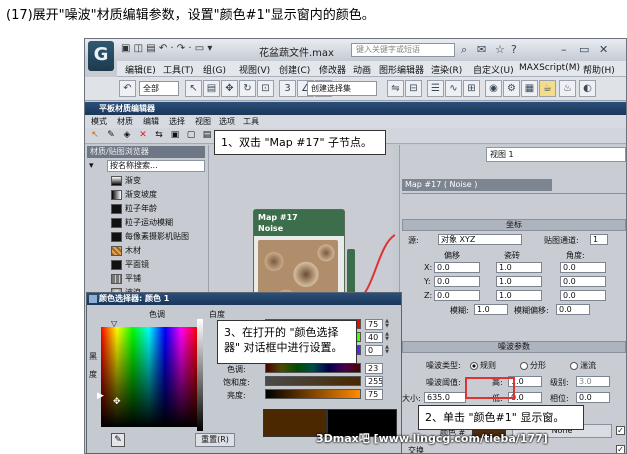 The width and height of the screenshot is (627, 454). I want to click on move-children-icon: ⇆, so click(159, 135).